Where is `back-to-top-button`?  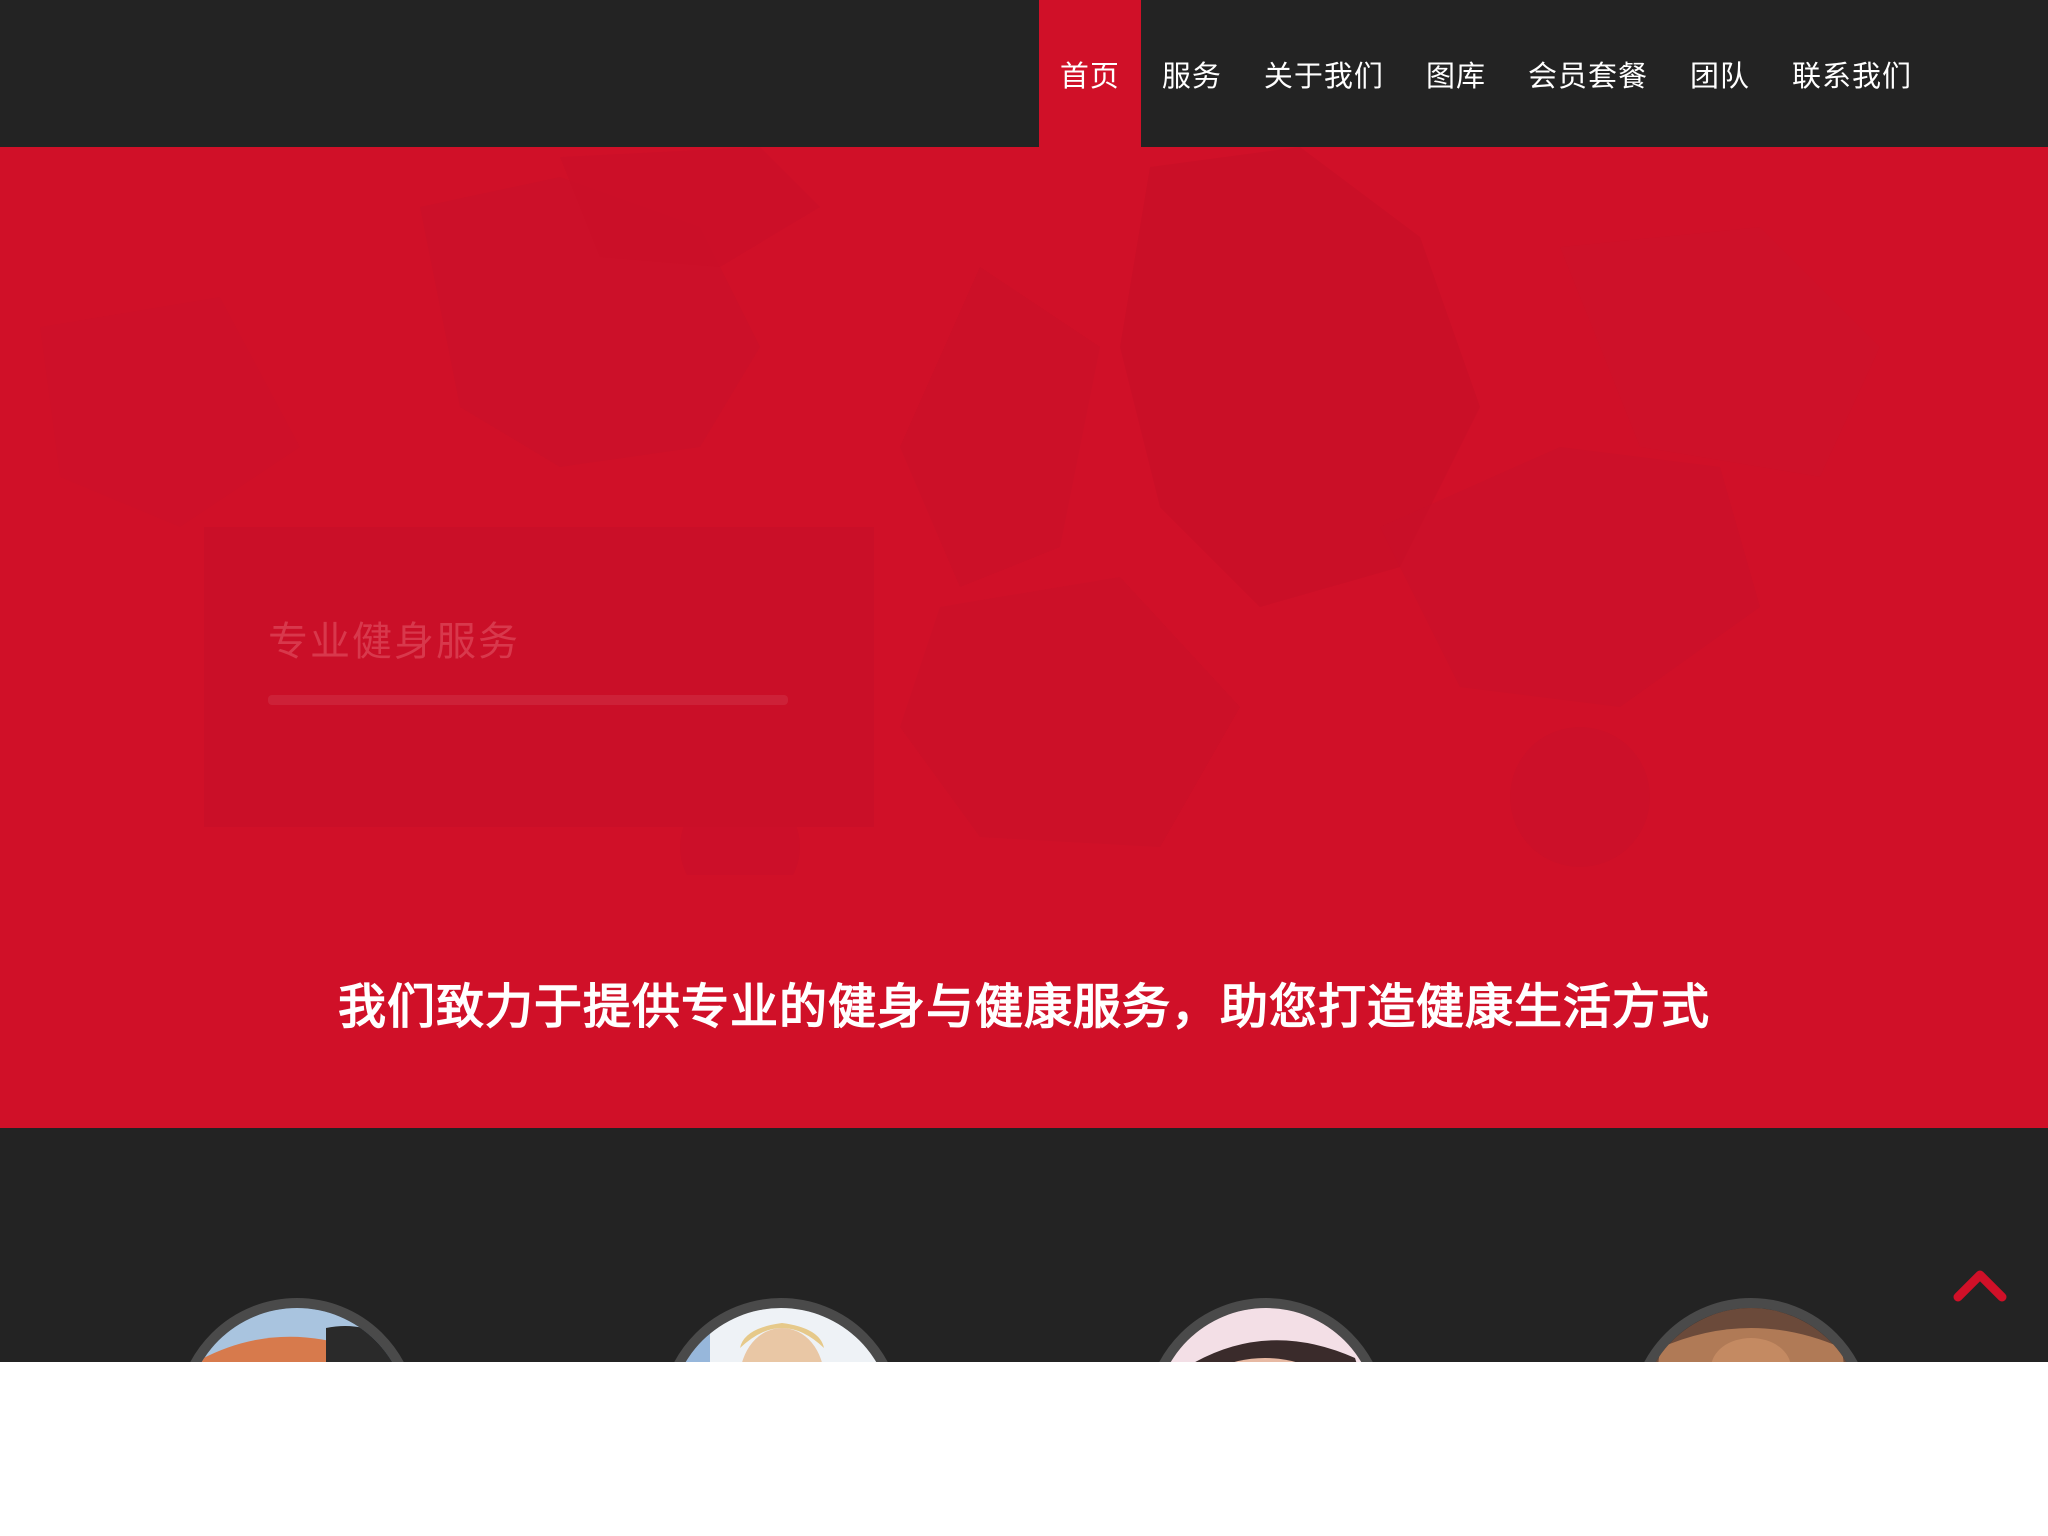
back-to-top-button is located at coordinates (1980, 1285).